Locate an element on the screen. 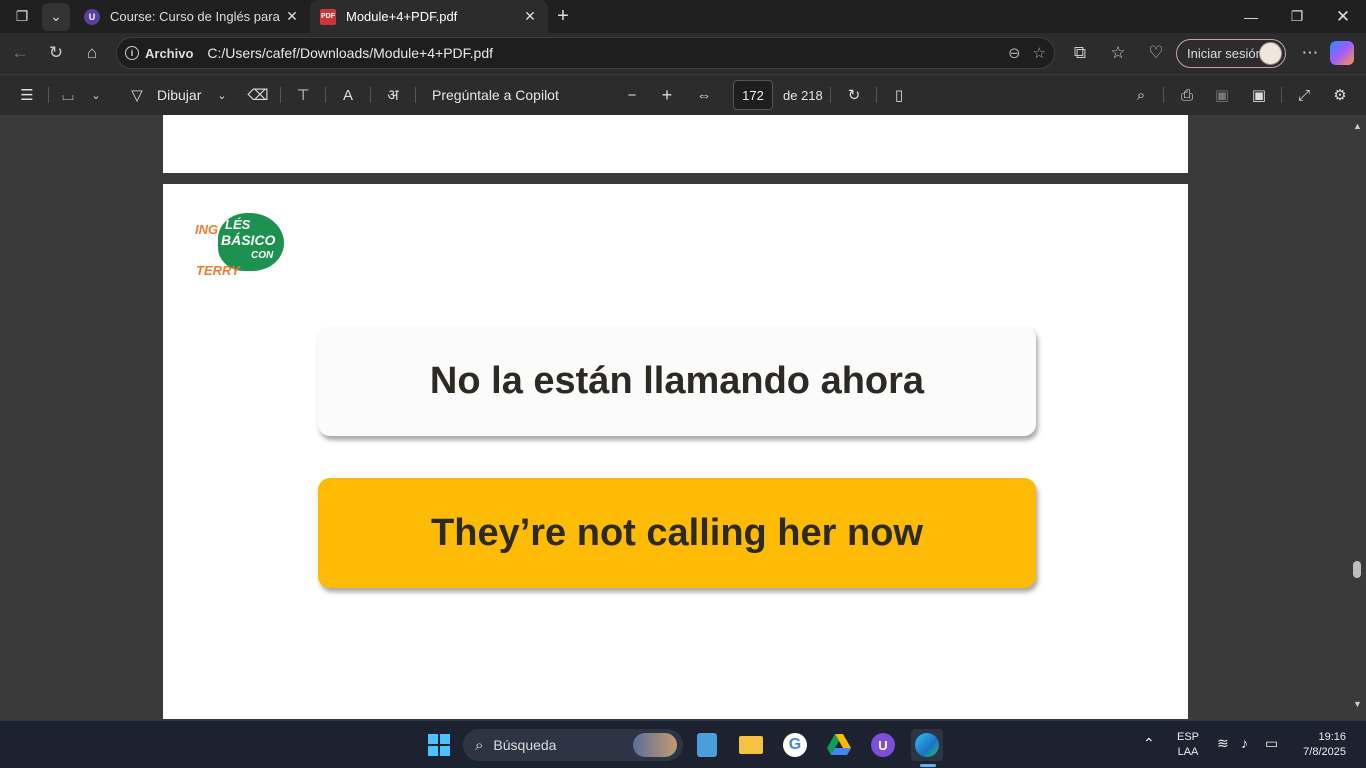 The image size is (1366, 768). tab-course: U Course: Curso de Inglés para princ ✕ is located at coordinates (192, 16).